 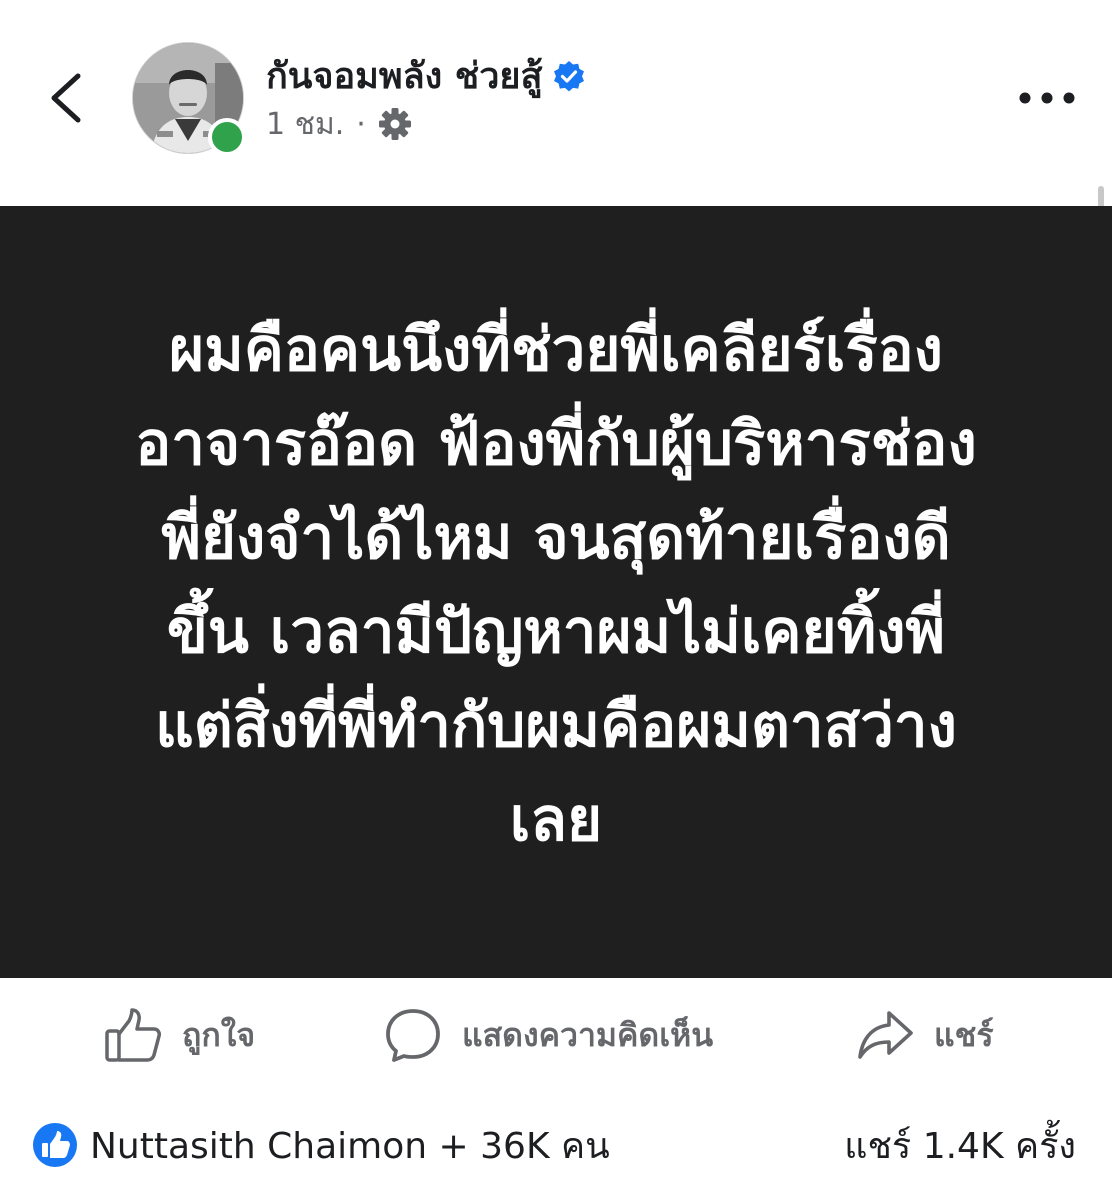 I want to click on post-action-bar: ถูกใจ แสดงความคิดเห็น แชร์, so click(x=556, y=1035).